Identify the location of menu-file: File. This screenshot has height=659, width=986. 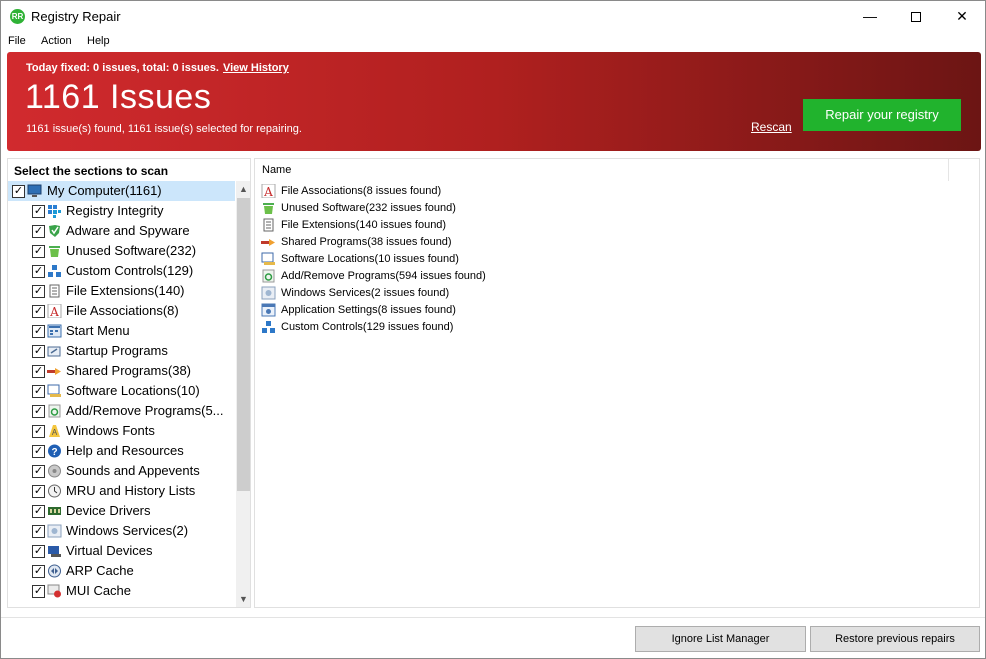
(17, 41).